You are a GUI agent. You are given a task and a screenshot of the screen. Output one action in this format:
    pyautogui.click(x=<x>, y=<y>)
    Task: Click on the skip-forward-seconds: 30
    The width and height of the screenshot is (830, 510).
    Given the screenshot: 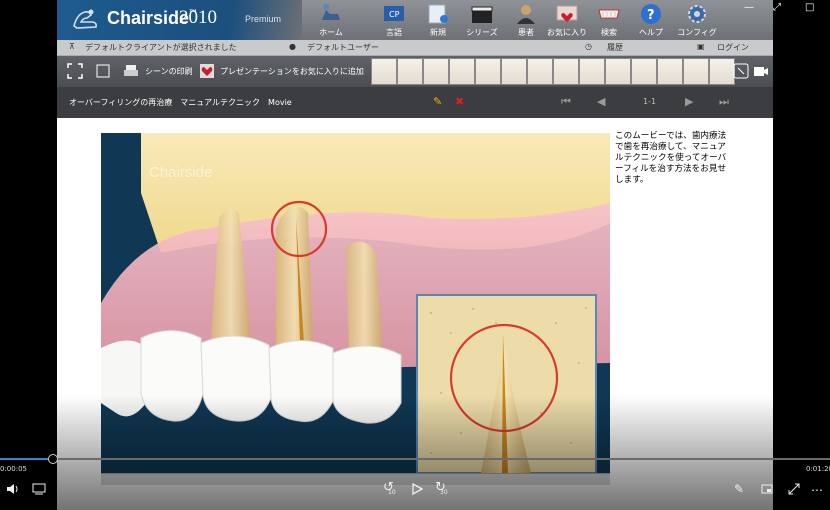 What is the action you would take?
    pyautogui.click(x=444, y=492)
    